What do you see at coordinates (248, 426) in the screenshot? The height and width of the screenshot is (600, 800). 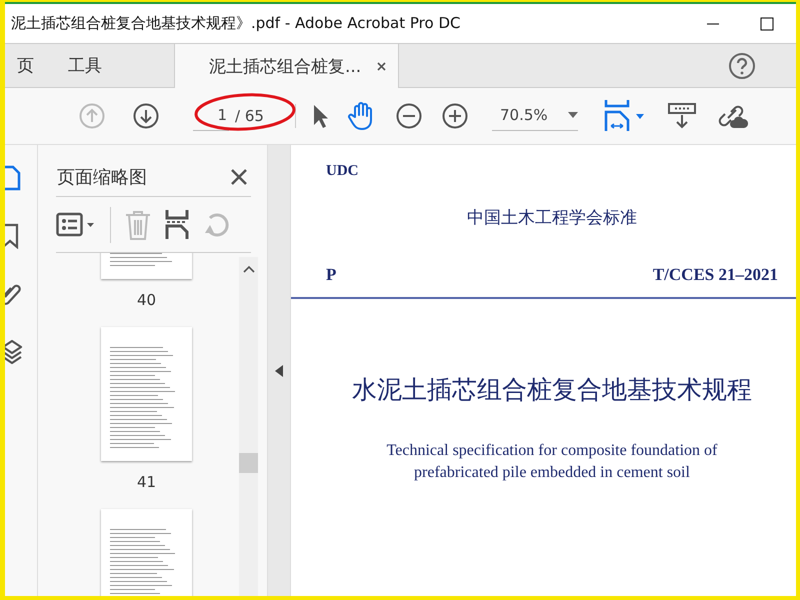 I see `scrollbar` at bounding box center [248, 426].